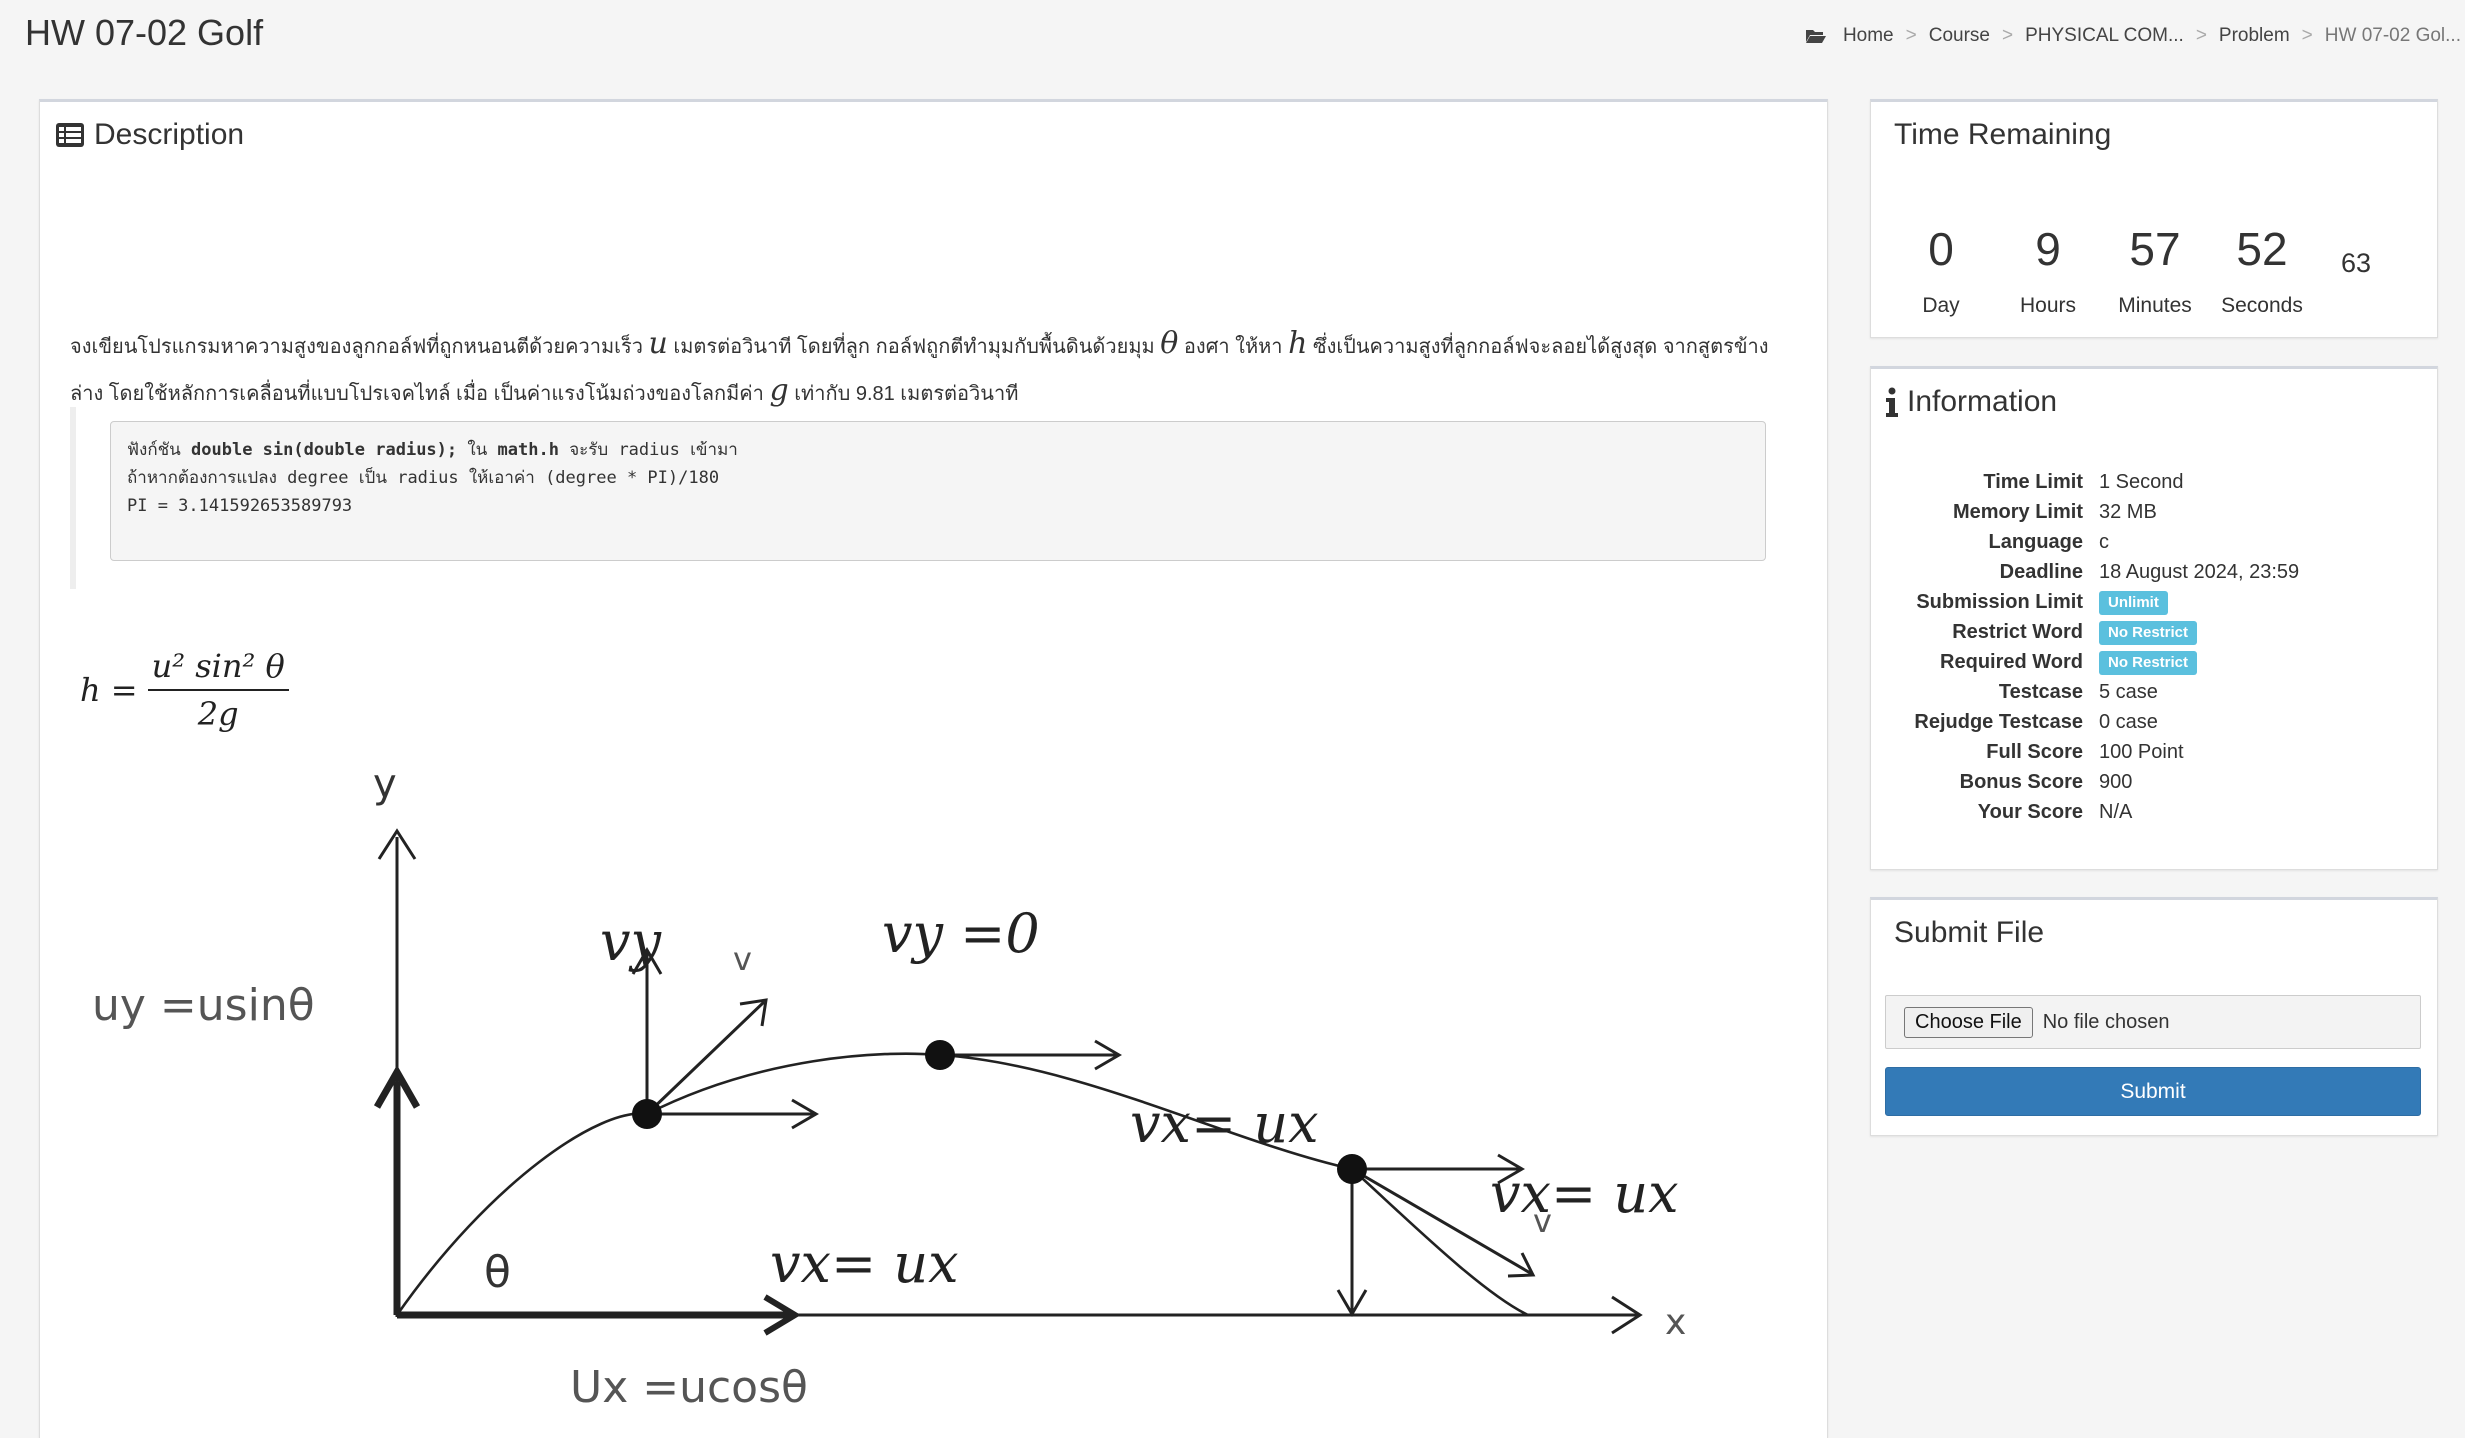 Image resolution: width=2465 pixels, height=1438 pixels. What do you see at coordinates (2254, 36) in the screenshot?
I see `breadcrumb-problem: Problem` at bounding box center [2254, 36].